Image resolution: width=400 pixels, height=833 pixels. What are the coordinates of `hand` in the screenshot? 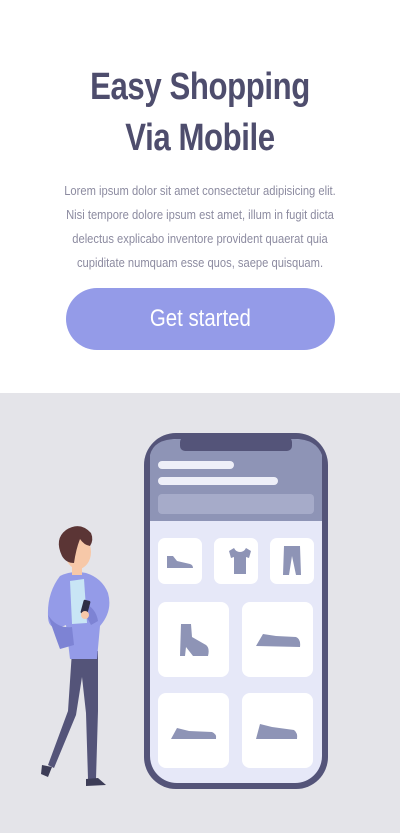 It's located at (85, 615).